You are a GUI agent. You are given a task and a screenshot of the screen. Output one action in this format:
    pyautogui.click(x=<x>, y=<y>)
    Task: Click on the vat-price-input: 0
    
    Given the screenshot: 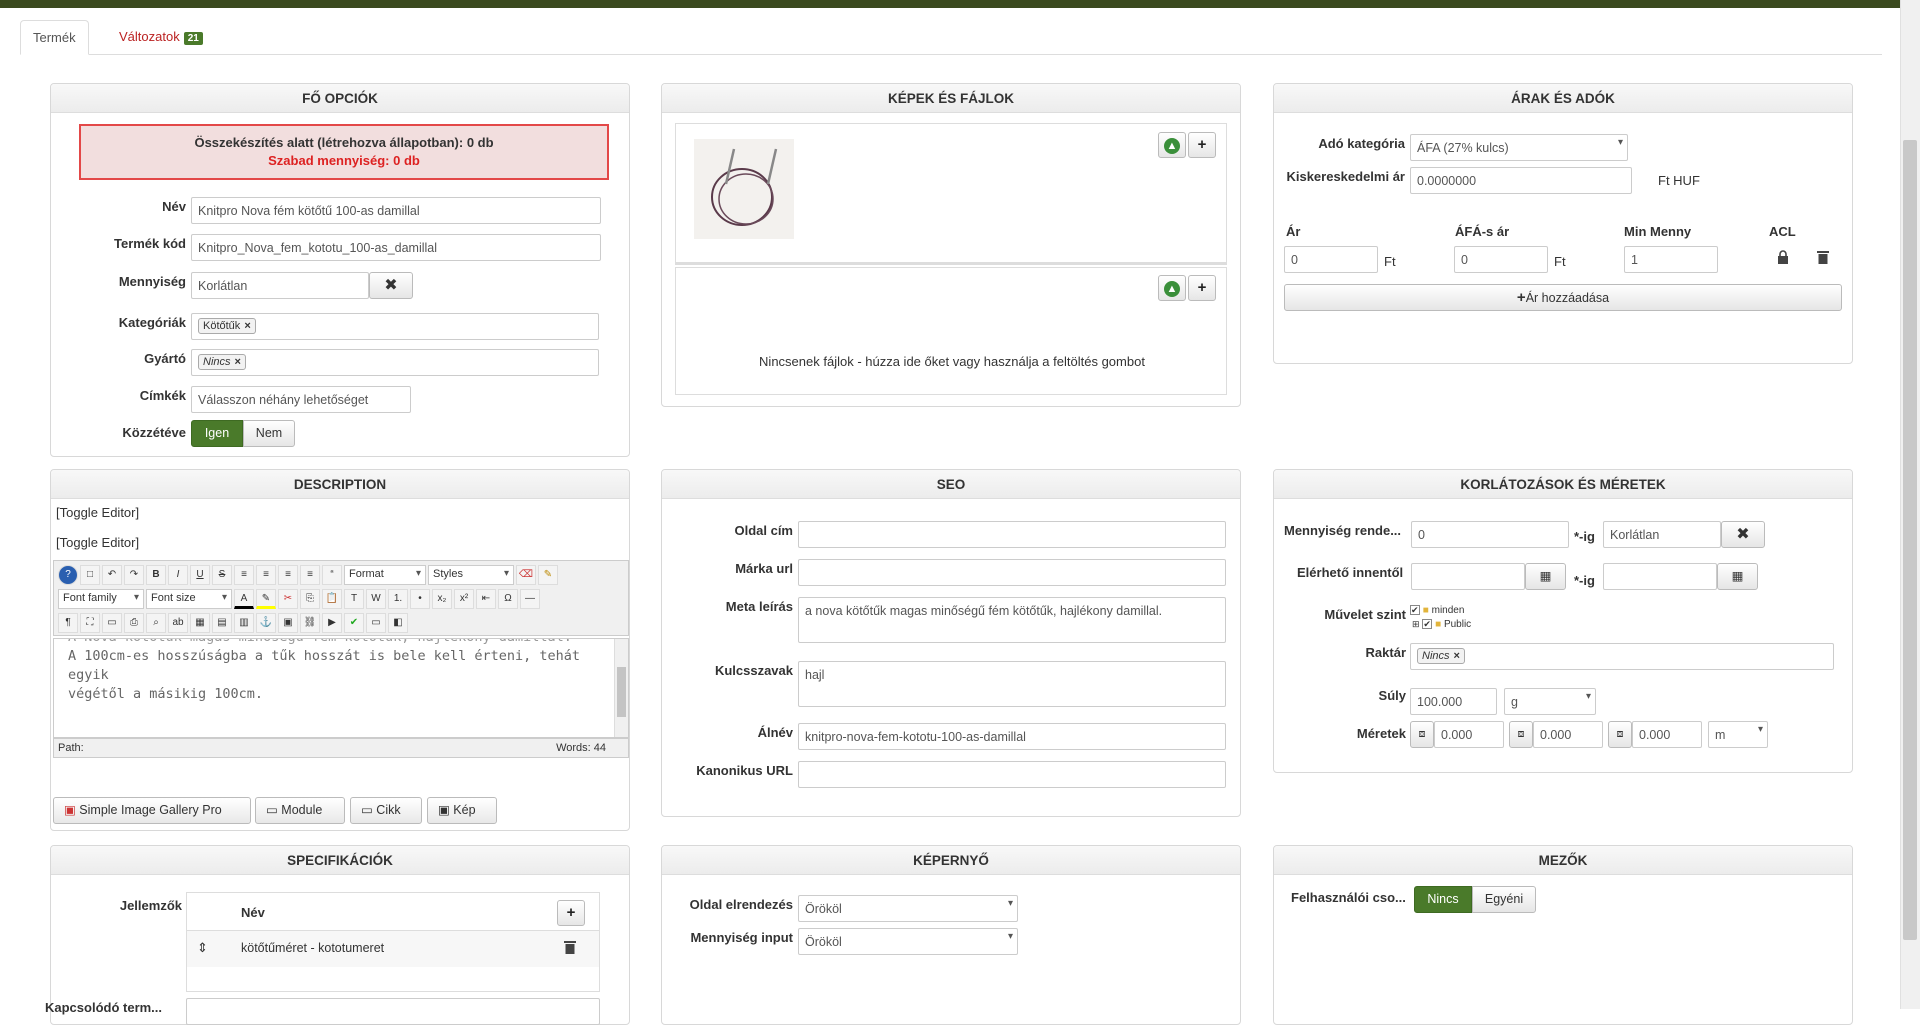 What is the action you would take?
    pyautogui.click(x=1501, y=259)
    